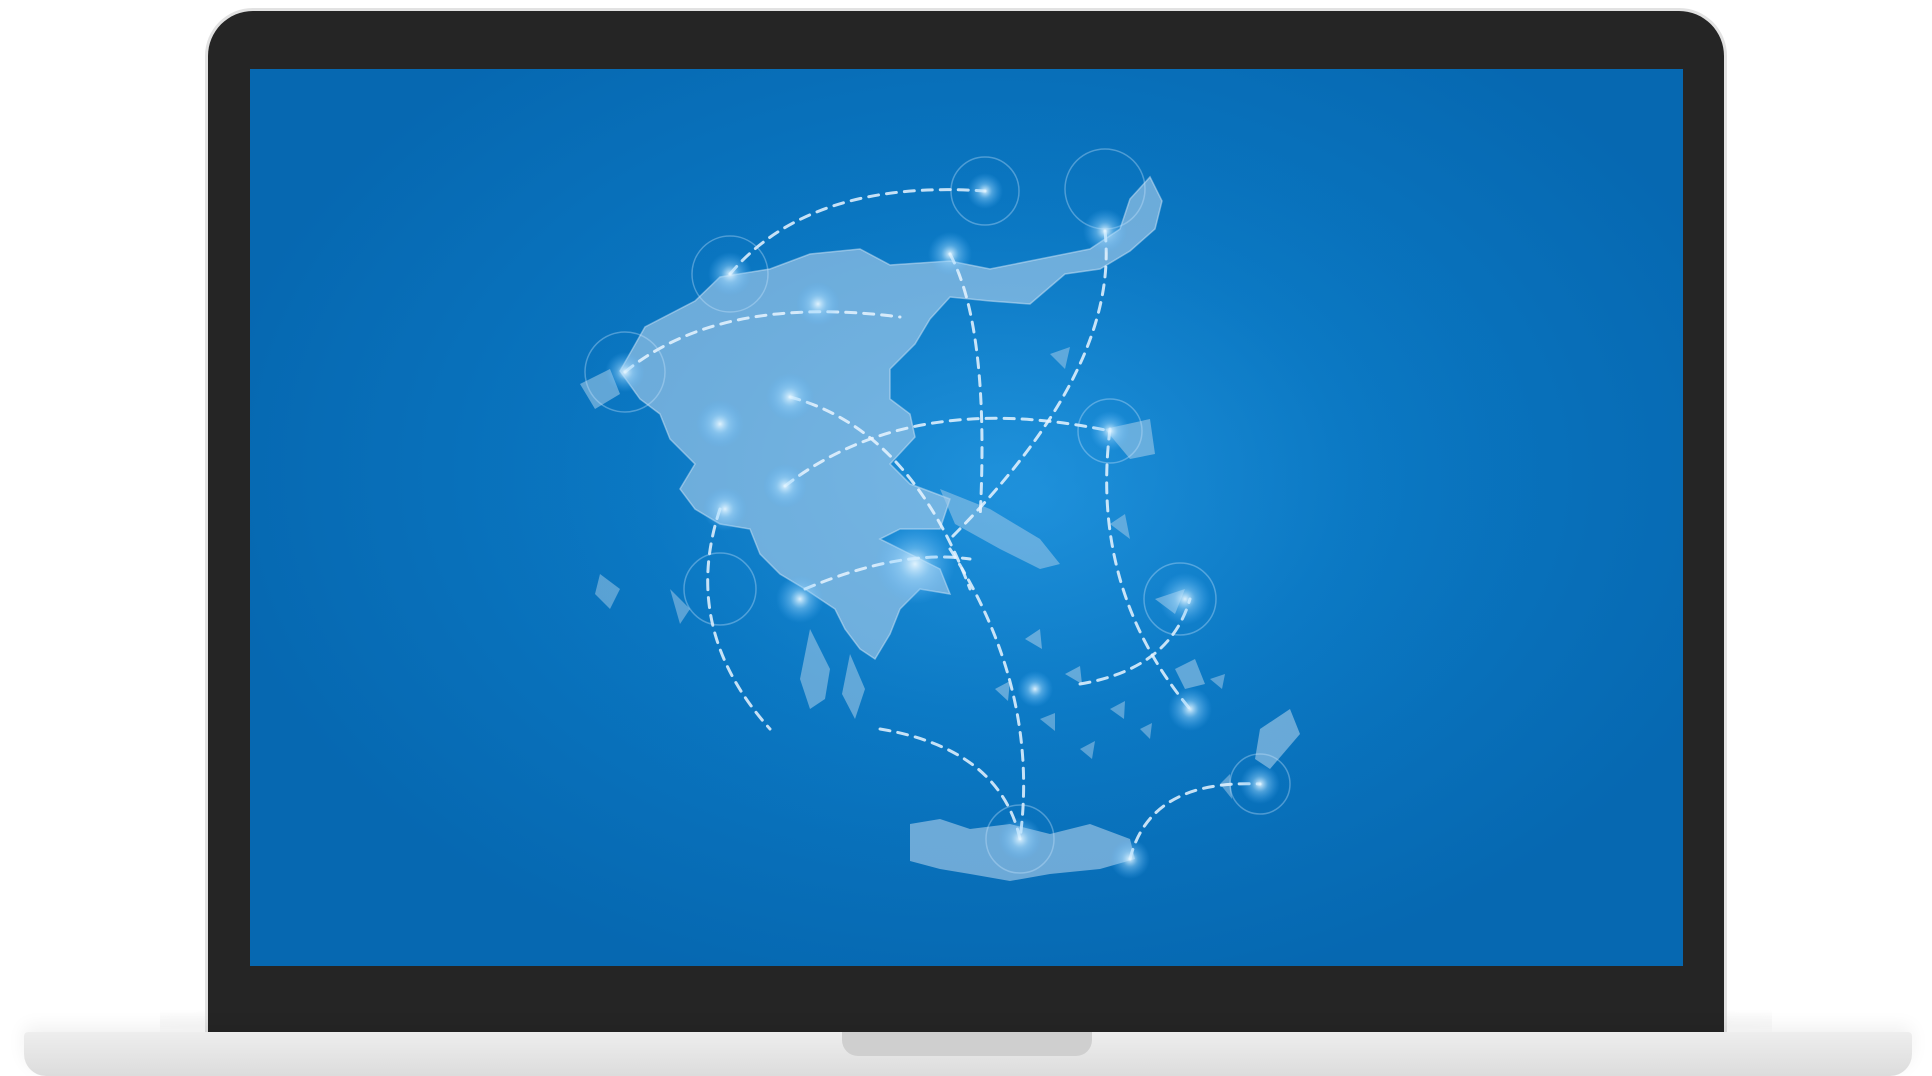 The height and width of the screenshot is (1076, 1932). What do you see at coordinates (967, 1044) in the screenshot?
I see `laptop-hinge-notch` at bounding box center [967, 1044].